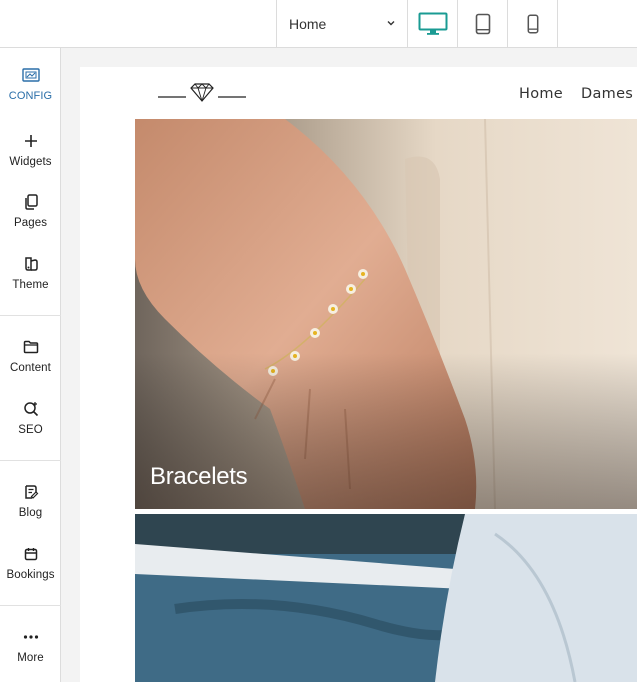 This screenshot has width=637, height=682. What do you see at coordinates (30, 575) in the screenshot?
I see `sidebar-item-label: Bookings` at bounding box center [30, 575].